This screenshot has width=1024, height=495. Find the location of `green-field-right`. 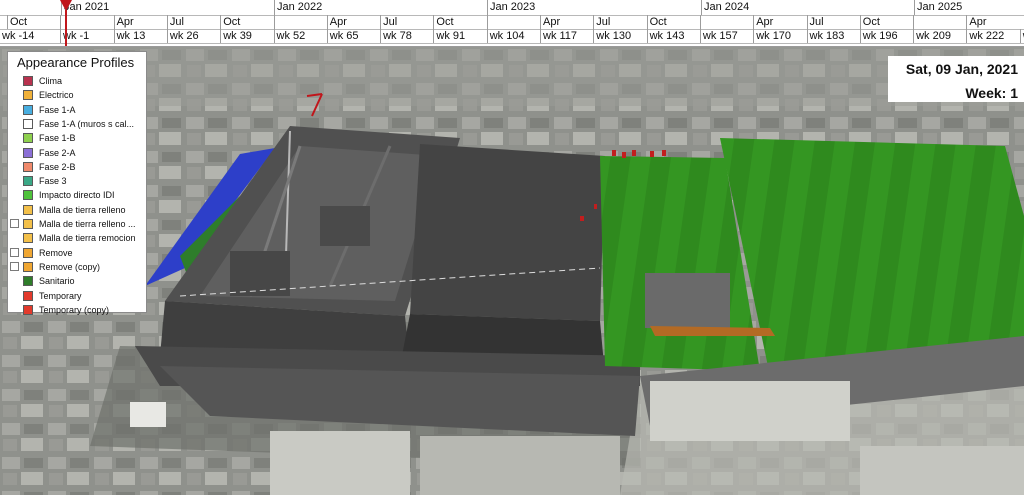

green-field-right is located at coordinates (872, 257).